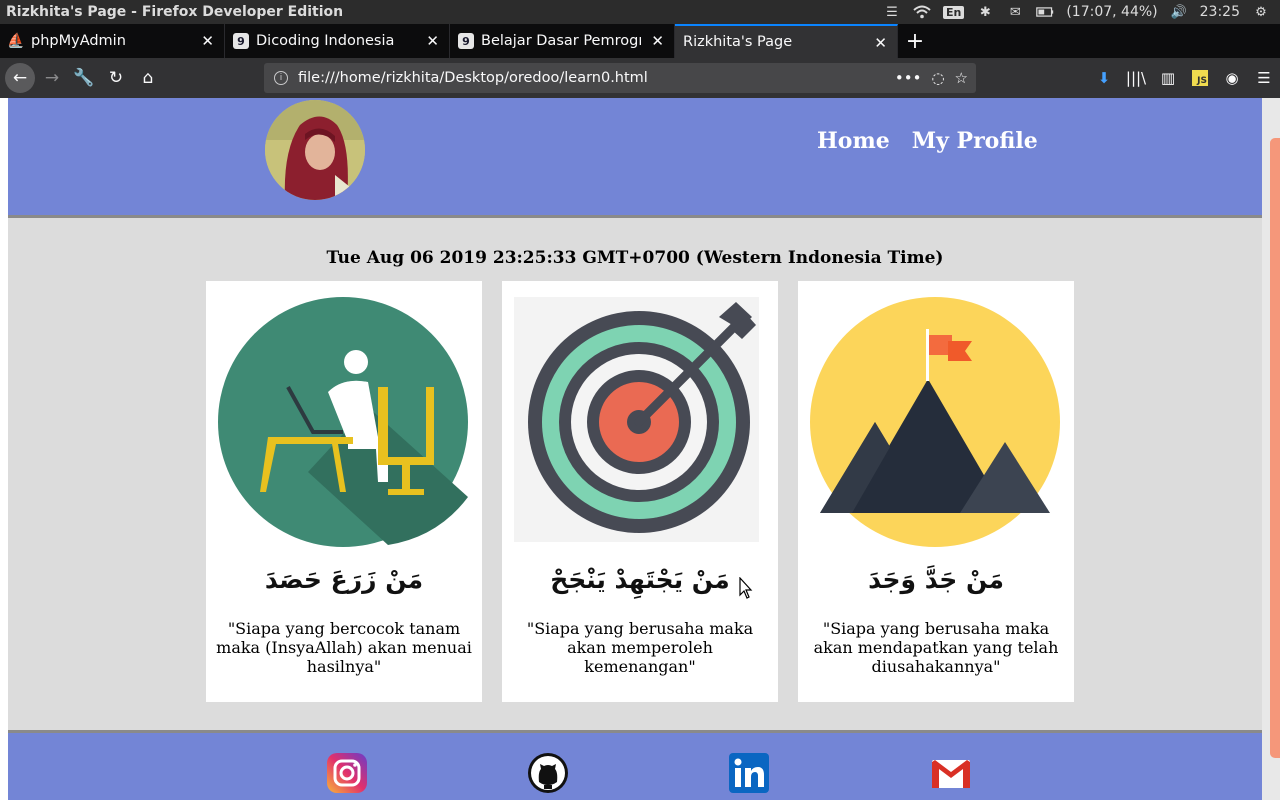  What do you see at coordinates (961, 78) in the screenshot?
I see `bookmark-star-icon: ☆` at bounding box center [961, 78].